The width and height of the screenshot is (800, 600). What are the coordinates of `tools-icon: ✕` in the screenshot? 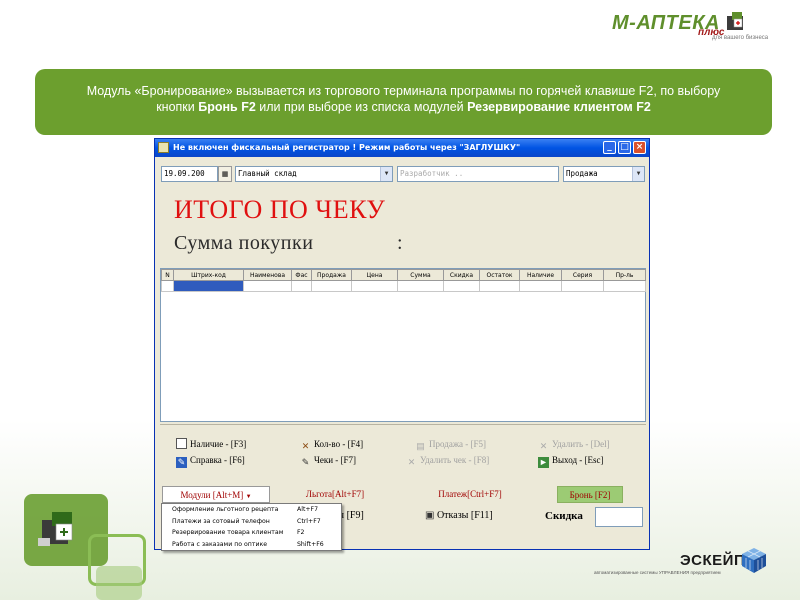 It's located at (305, 446).